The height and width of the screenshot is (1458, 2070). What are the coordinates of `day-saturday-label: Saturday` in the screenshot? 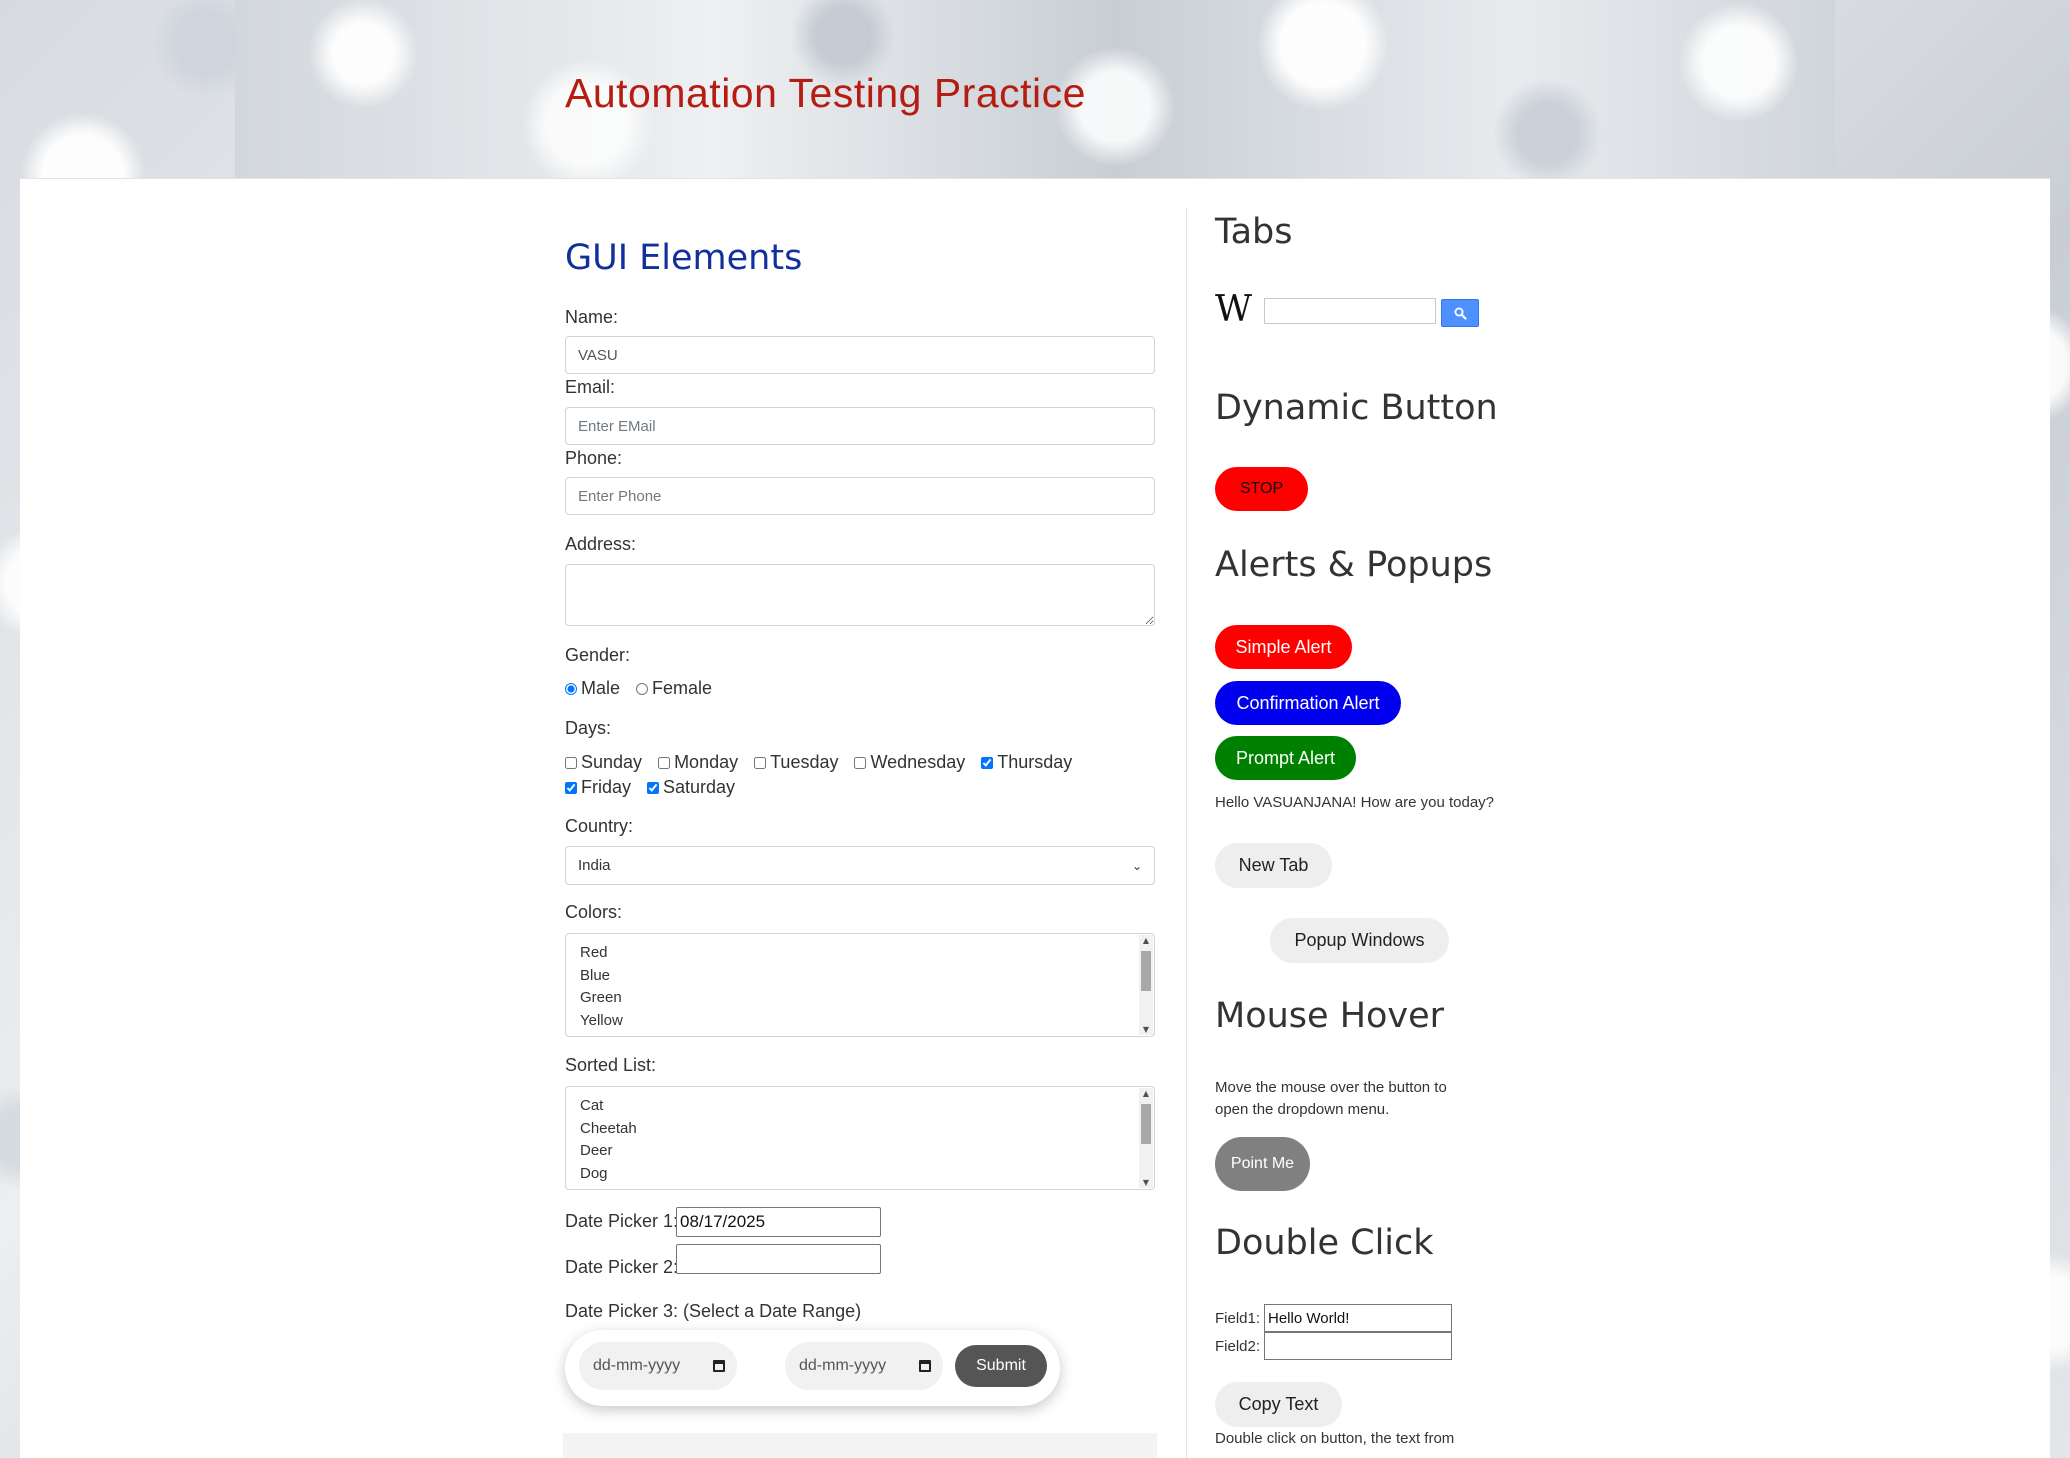 It's located at (699, 787).